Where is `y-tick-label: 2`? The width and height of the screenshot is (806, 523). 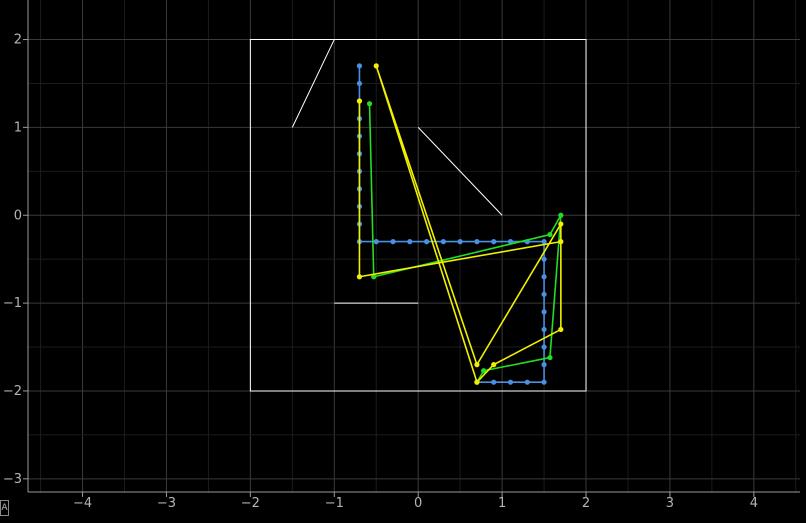 y-tick-label: 2 is located at coordinates (18, 40).